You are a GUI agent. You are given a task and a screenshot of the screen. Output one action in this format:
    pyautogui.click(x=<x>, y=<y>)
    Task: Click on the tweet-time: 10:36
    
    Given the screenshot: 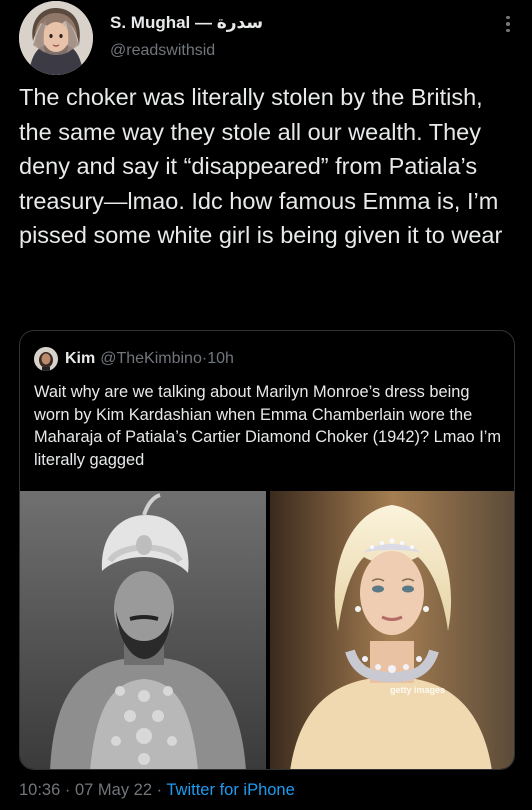 What is the action you would take?
    pyautogui.click(x=39, y=790)
    